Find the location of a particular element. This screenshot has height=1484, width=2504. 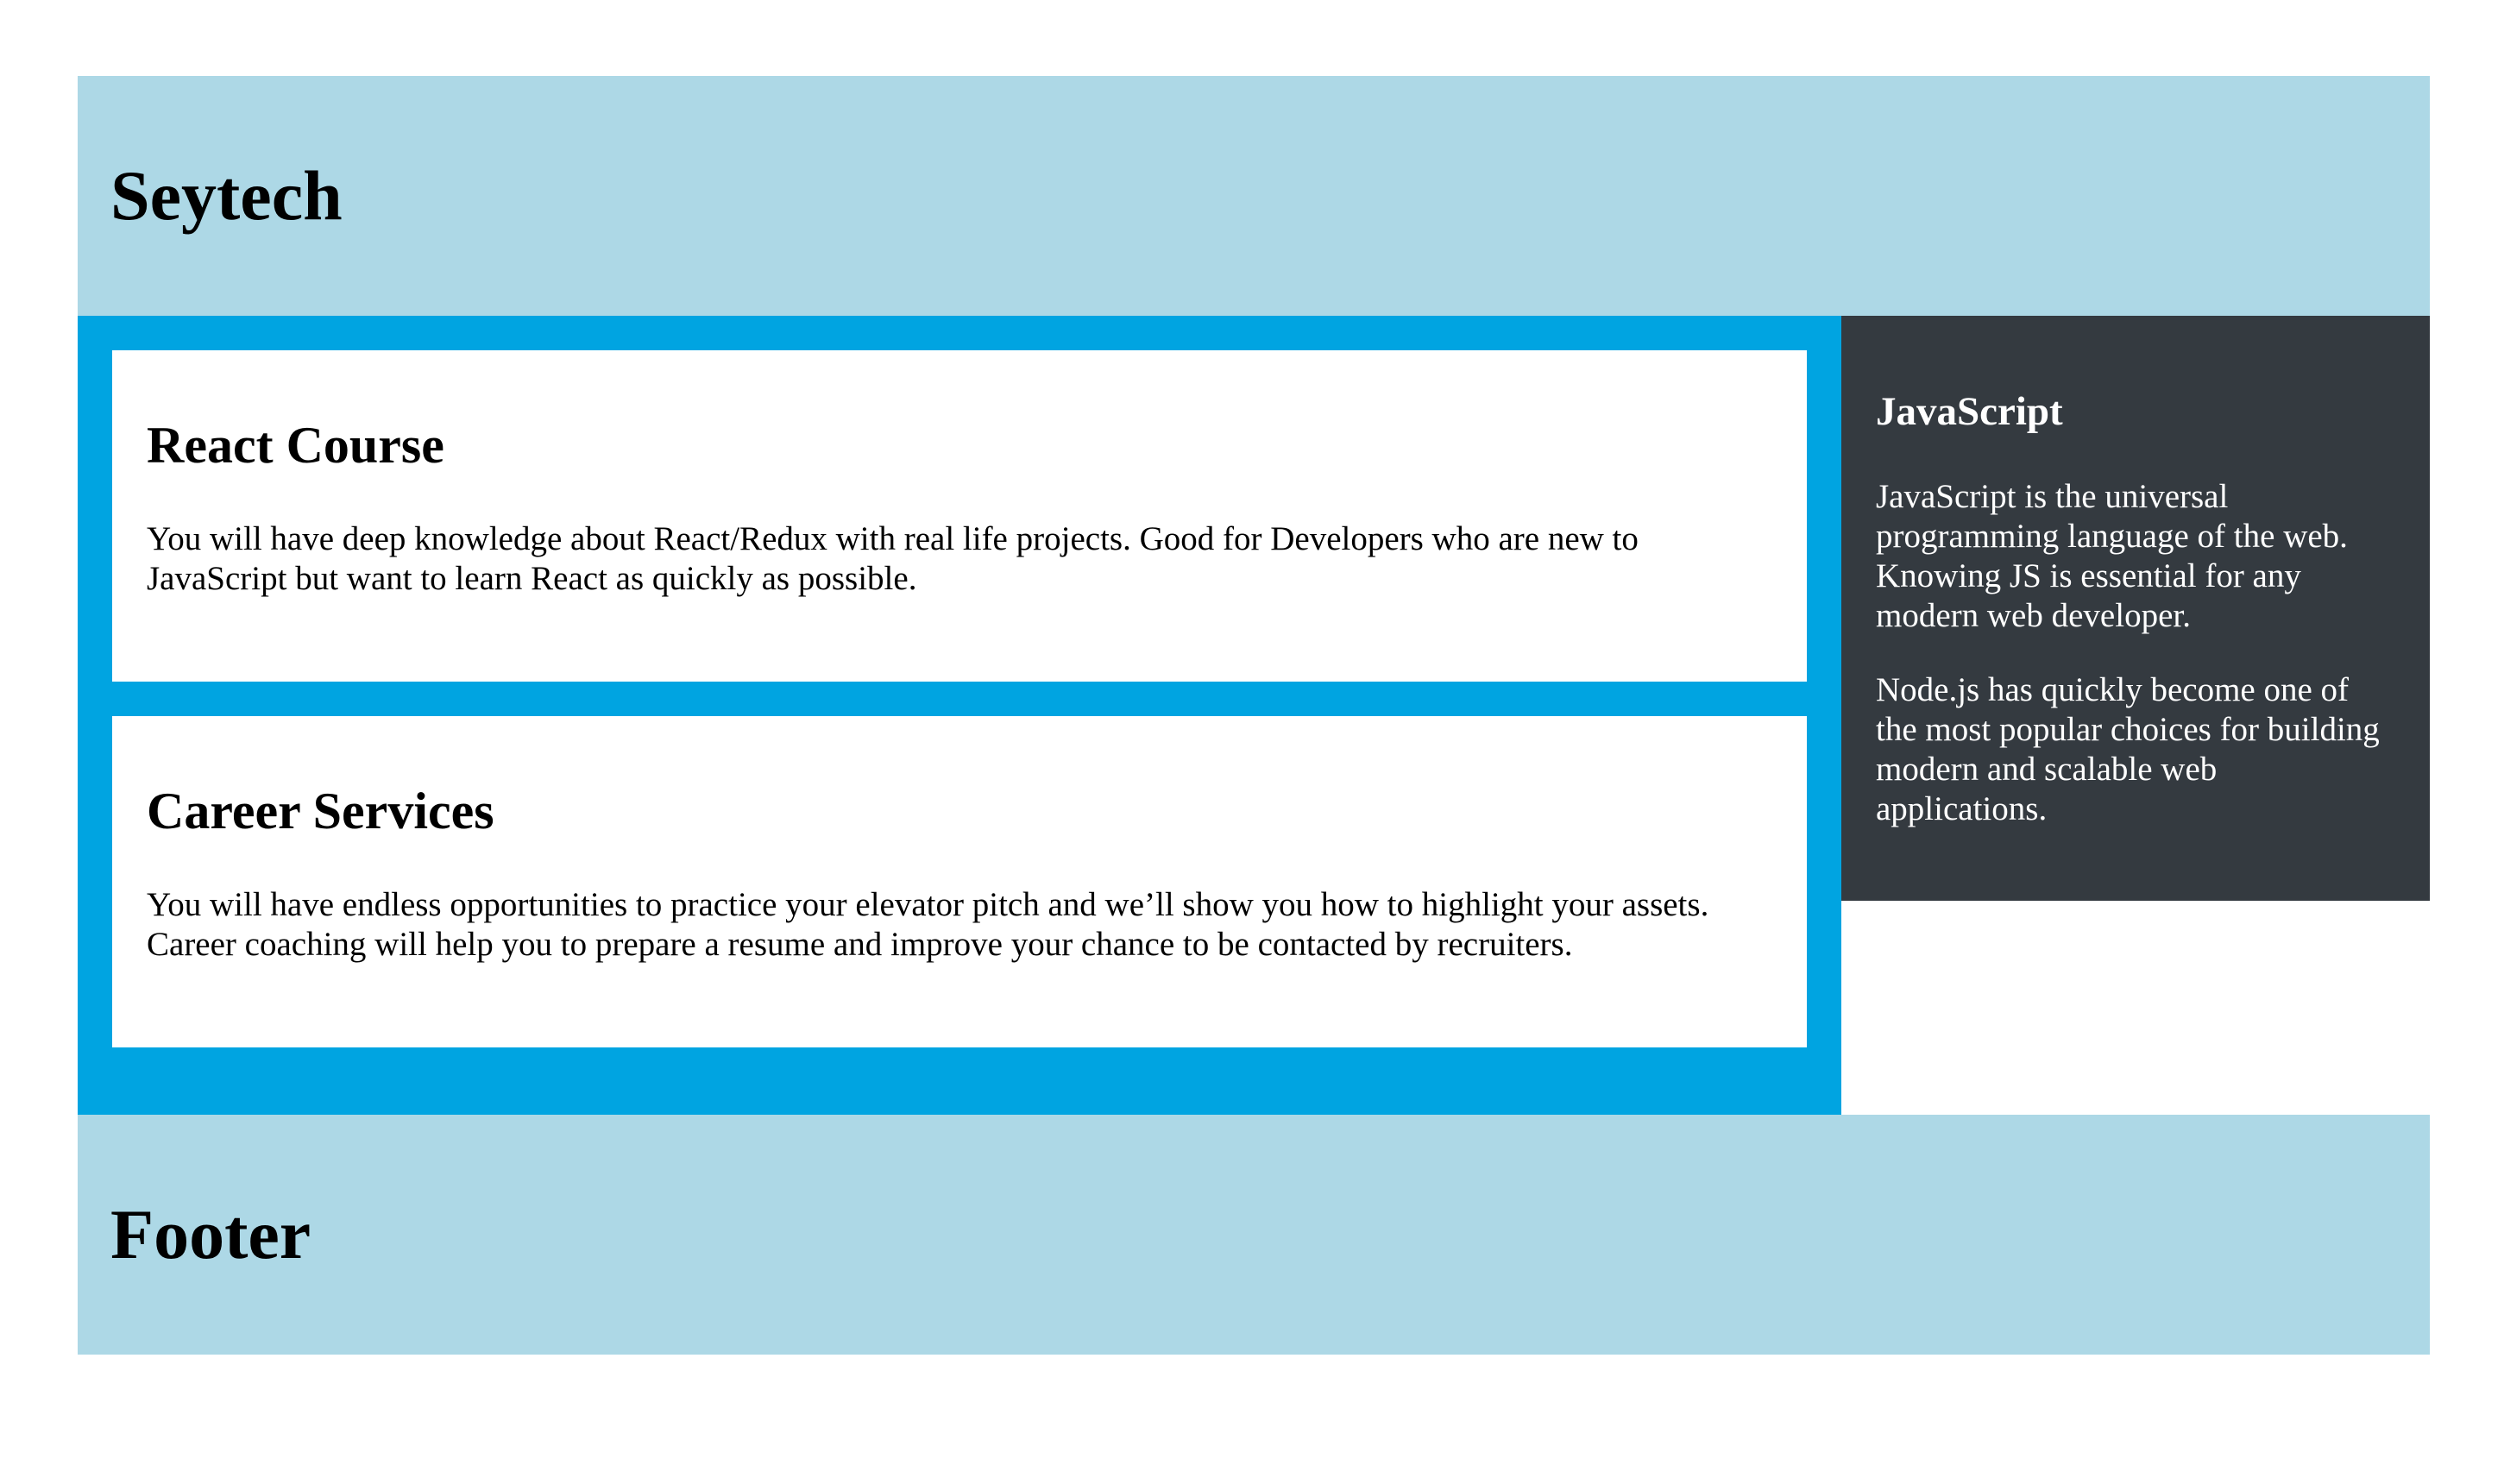

site-title: Seytech is located at coordinates (226, 195).